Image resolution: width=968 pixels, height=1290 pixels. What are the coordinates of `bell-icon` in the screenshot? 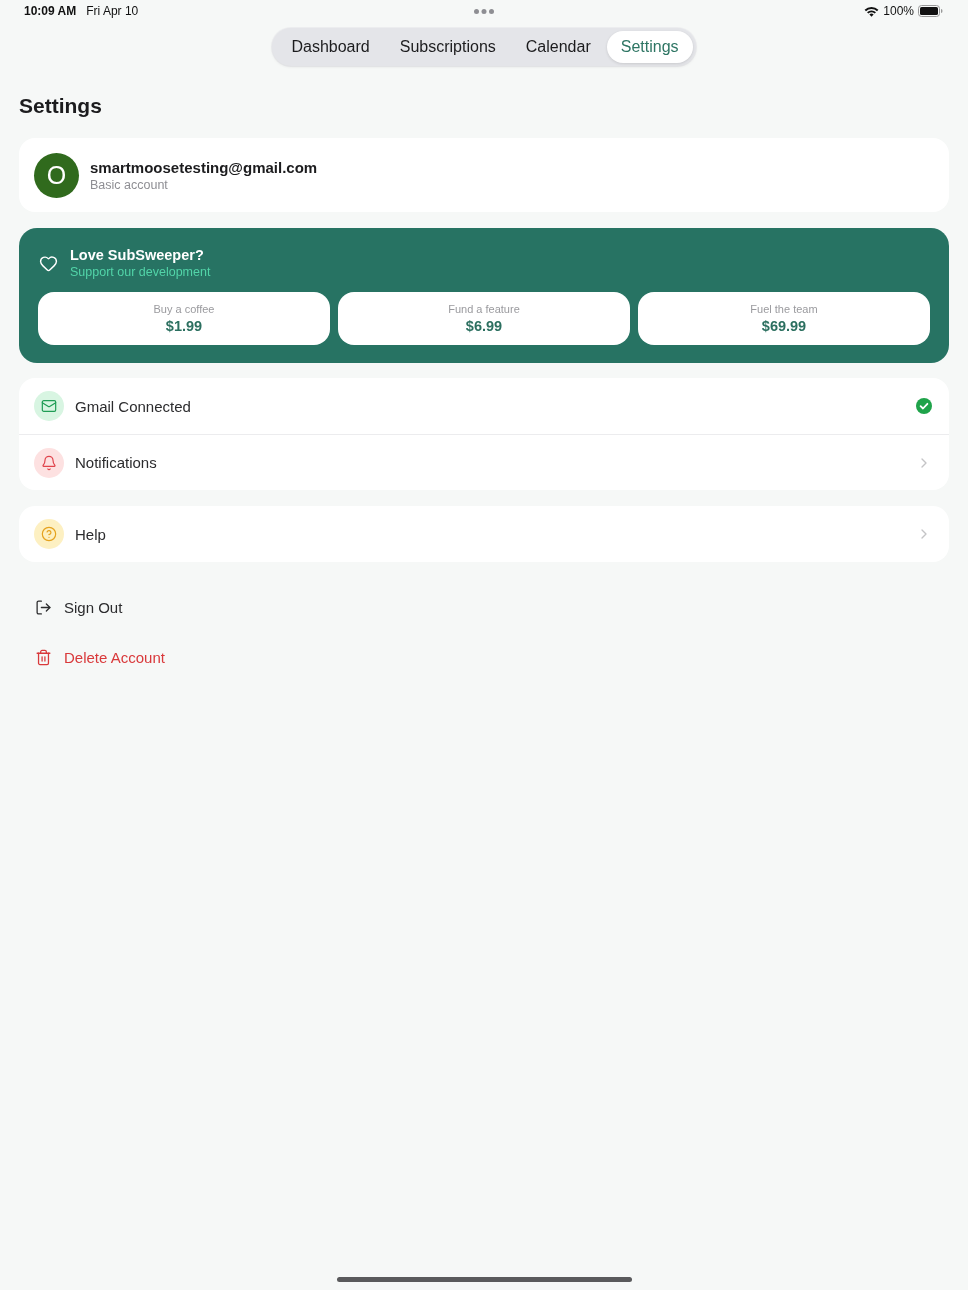 It's located at (49, 462).